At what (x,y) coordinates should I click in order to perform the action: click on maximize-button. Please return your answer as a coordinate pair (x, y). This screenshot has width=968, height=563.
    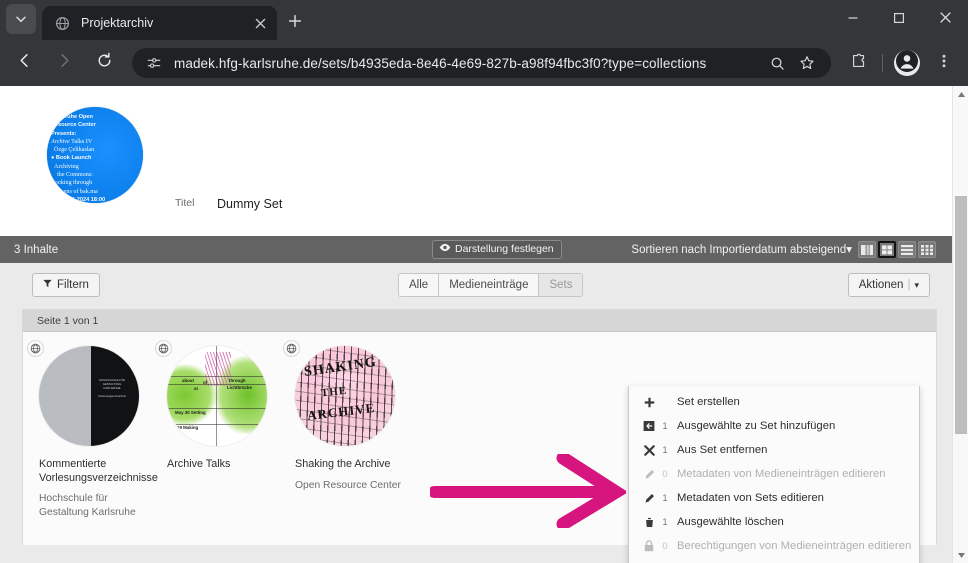
    Looking at the image, I should click on (899, 20).